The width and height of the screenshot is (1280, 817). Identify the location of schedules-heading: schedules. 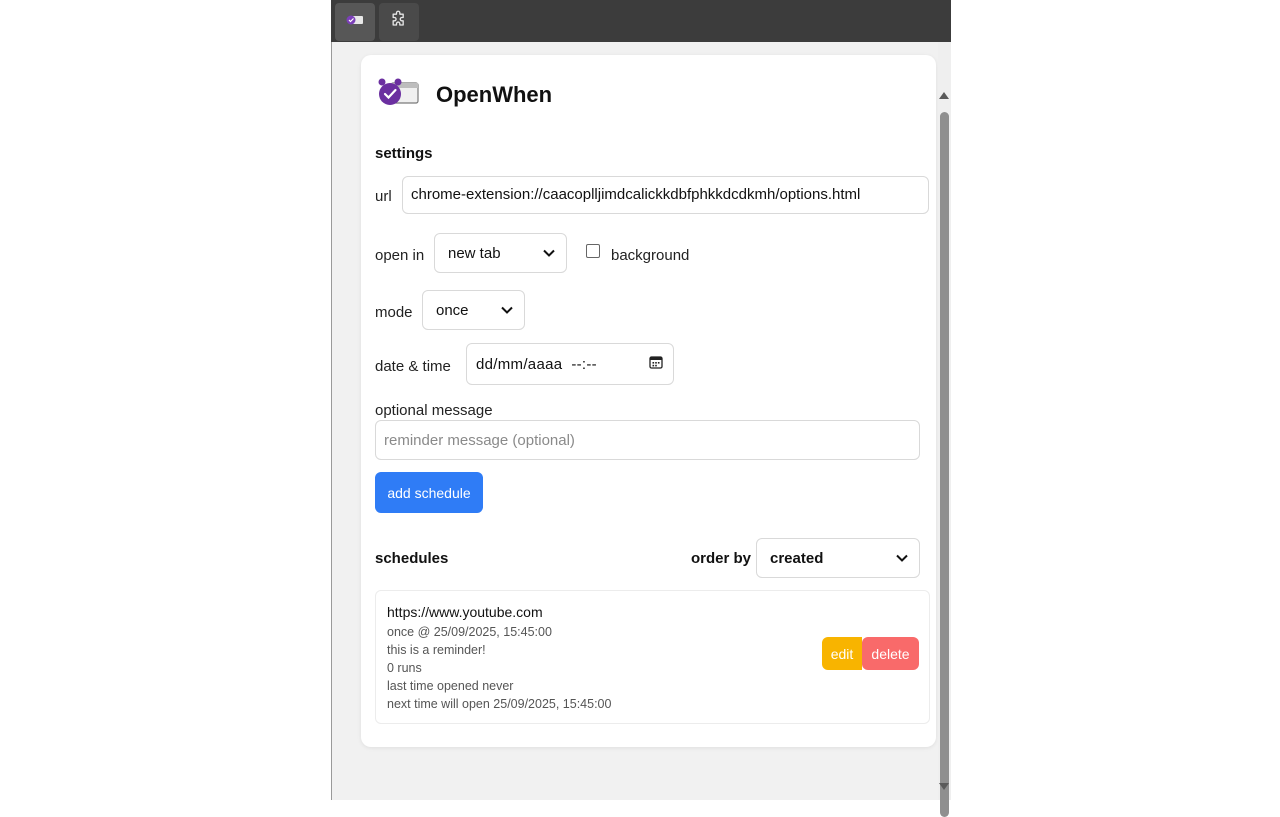
(412, 558).